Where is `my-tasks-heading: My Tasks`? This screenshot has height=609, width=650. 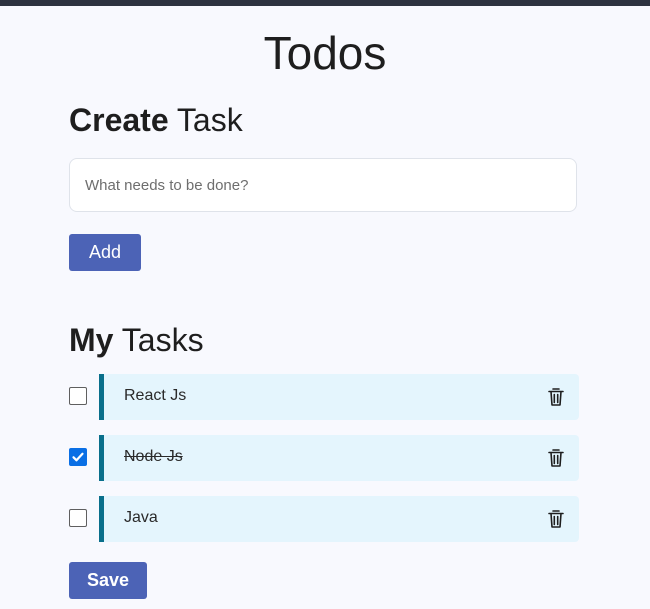 my-tasks-heading: My Tasks is located at coordinates (136, 340).